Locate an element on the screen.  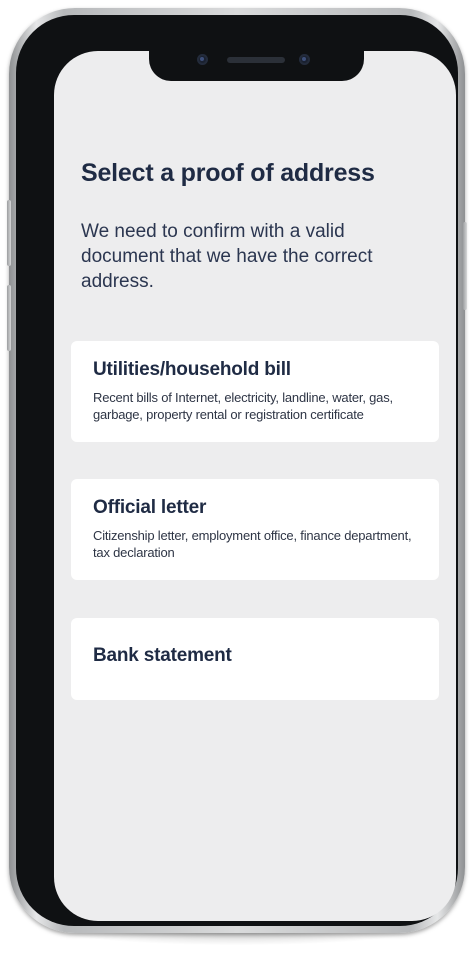
front-camera-icon is located at coordinates (202, 59).